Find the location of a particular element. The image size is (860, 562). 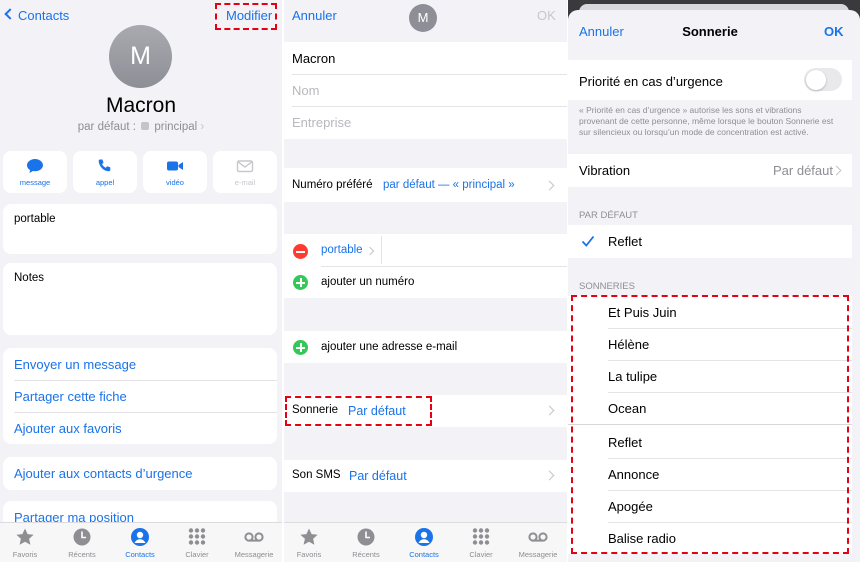

default-ringtone-label: Reflet is located at coordinates (625, 241).